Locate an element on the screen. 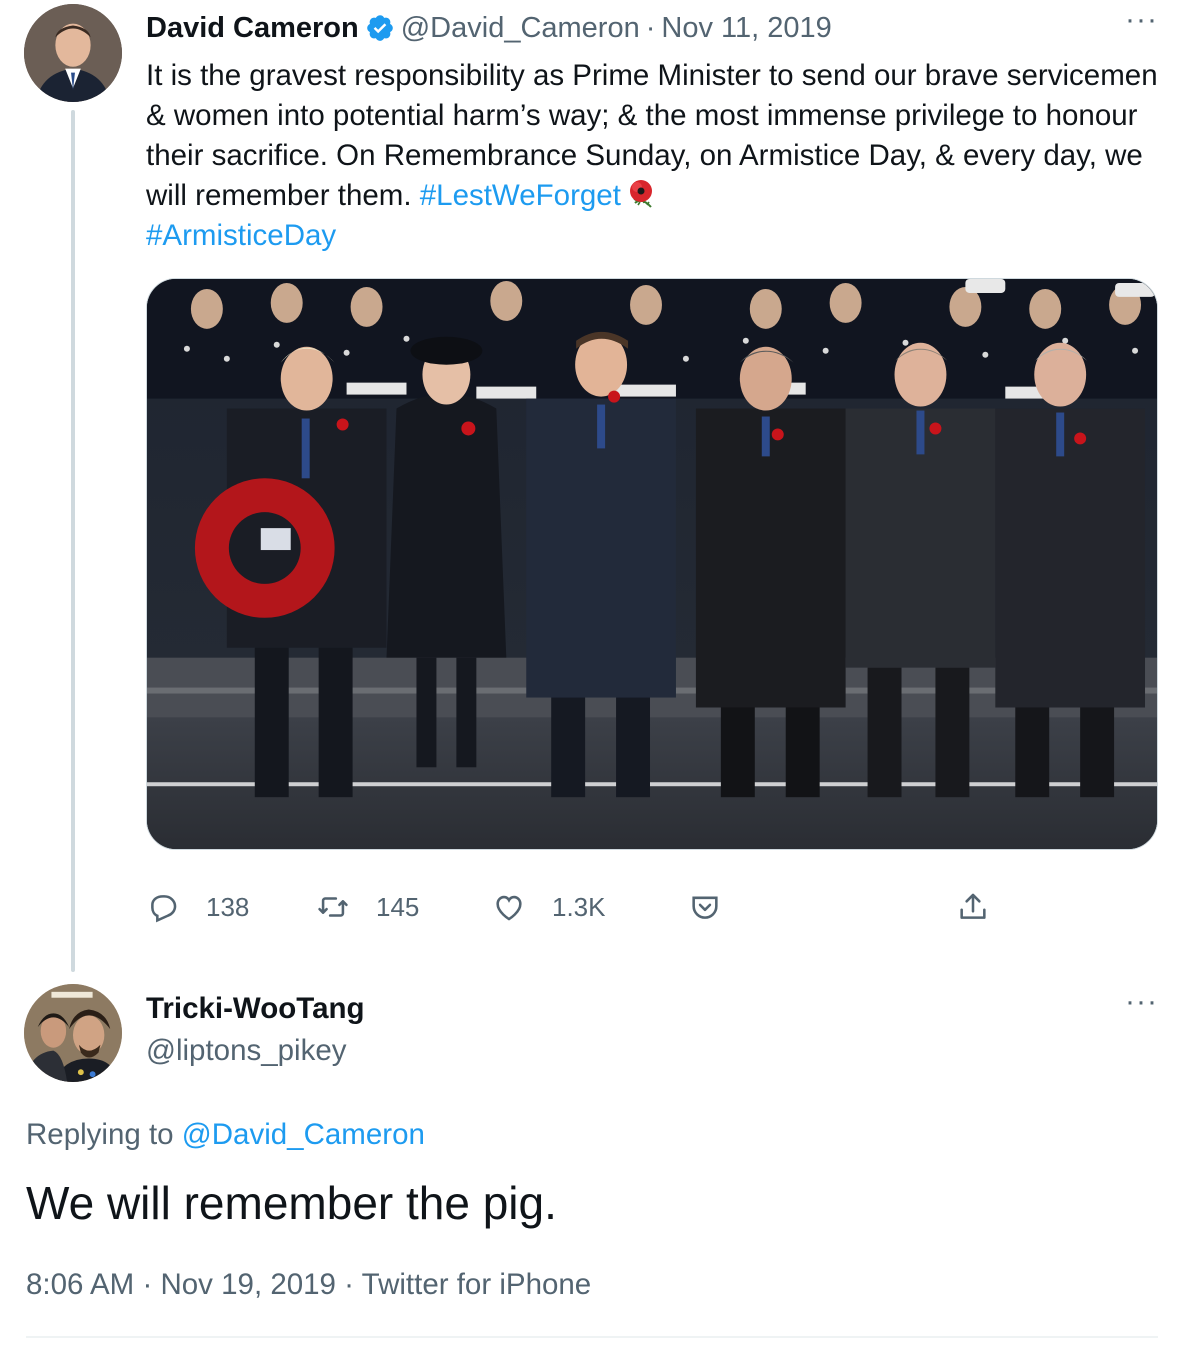 The height and width of the screenshot is (1348, 1186). author-handle: @David_Cameron is located at coordinates (520, 28).